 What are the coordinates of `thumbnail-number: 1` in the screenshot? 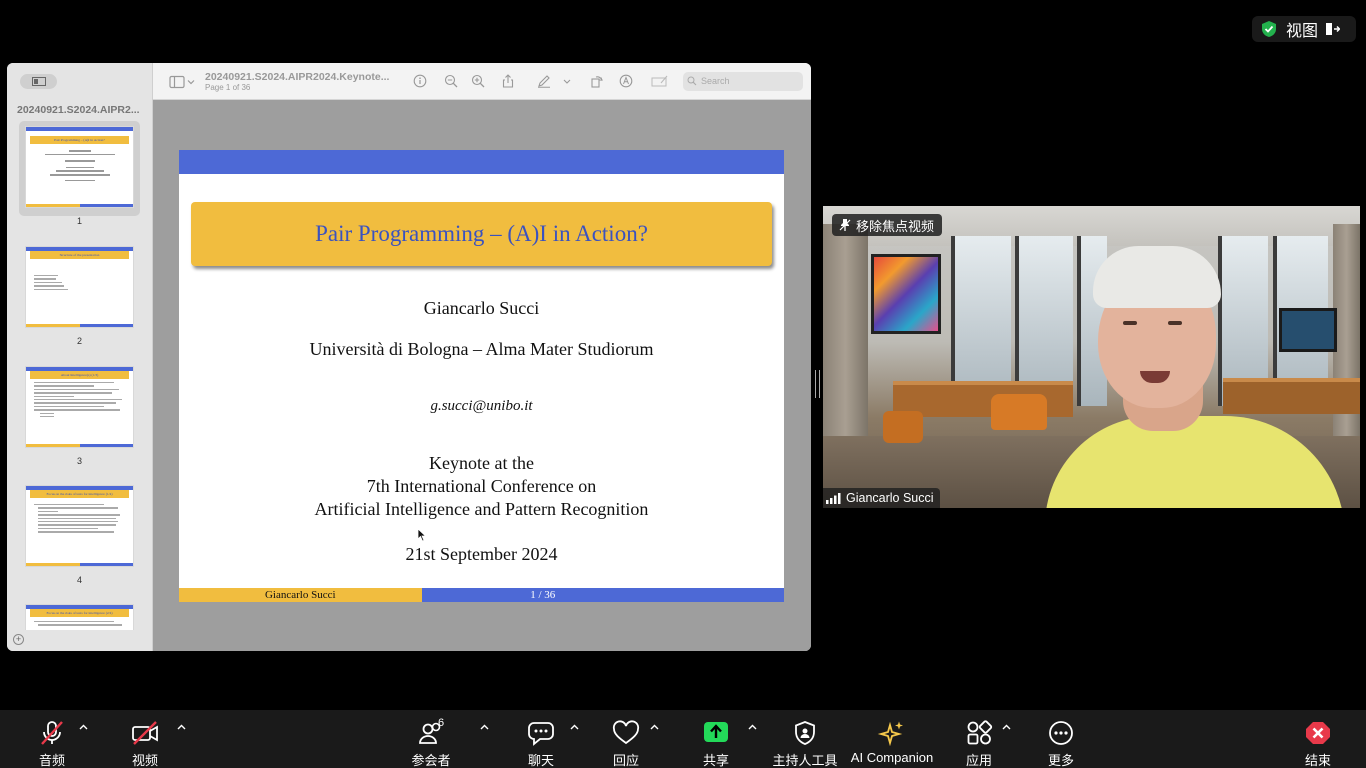 It's located at (79, 221).